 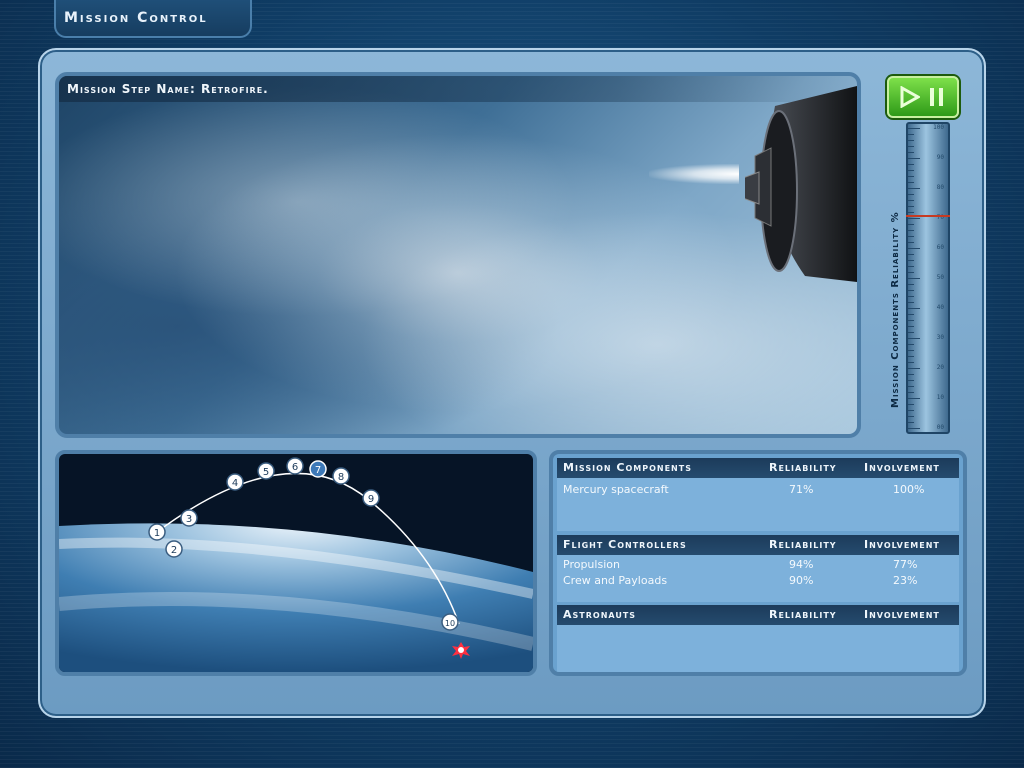 What do you see at coordinates (905, 564) in the screenshot?
I see `controller-involvement: 77%` at bounding box center [905, 564].